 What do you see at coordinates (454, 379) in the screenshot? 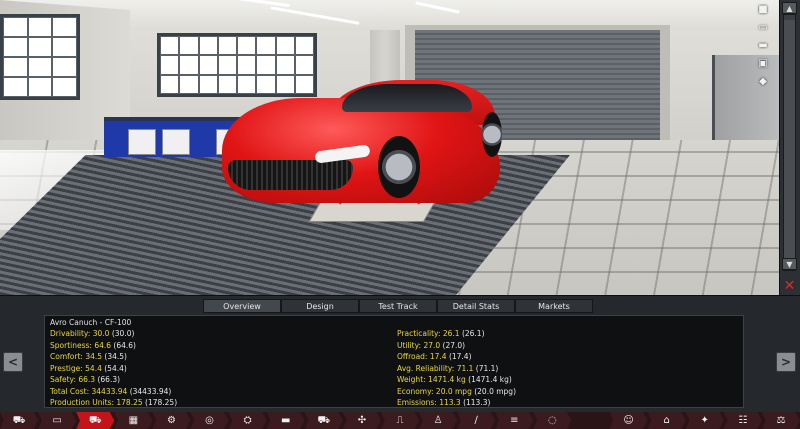
I see `stat-weight: Weight: 1471.4 kg (1471.4 kg)` at bounding box center [454, 379].